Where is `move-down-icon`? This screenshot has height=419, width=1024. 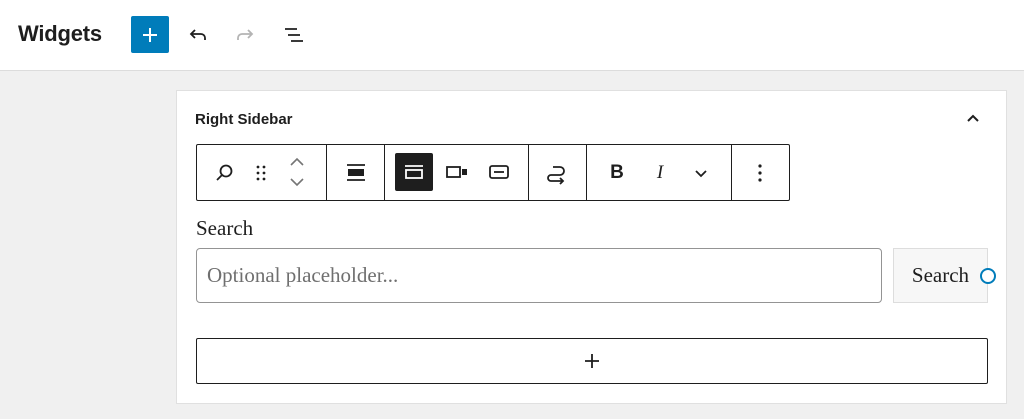 move-down-icon is located at coordinates (297, 182).